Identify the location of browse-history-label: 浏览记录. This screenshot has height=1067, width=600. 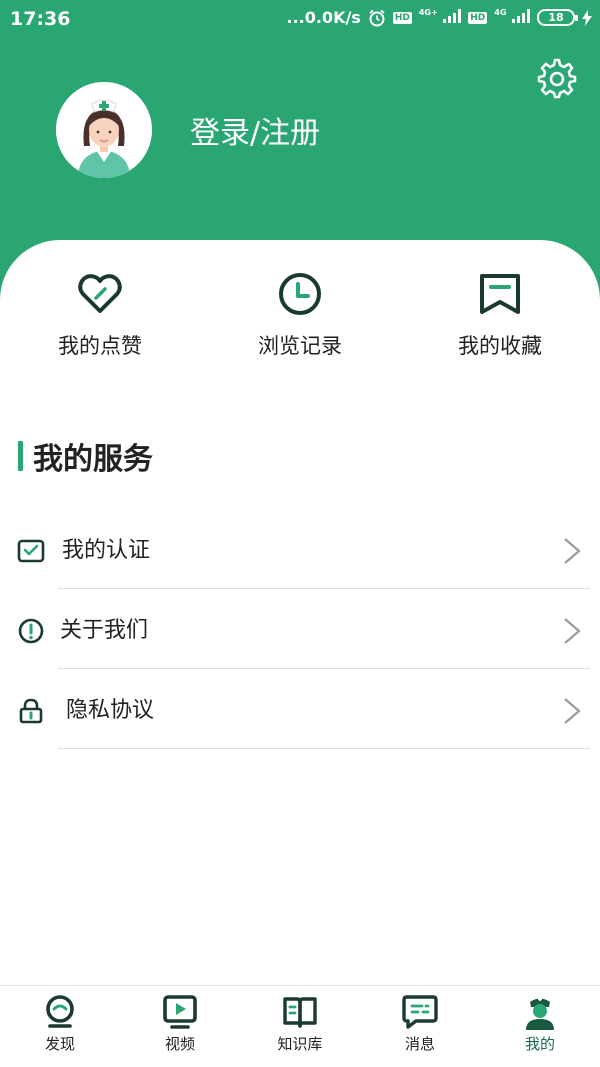
(300, 346).